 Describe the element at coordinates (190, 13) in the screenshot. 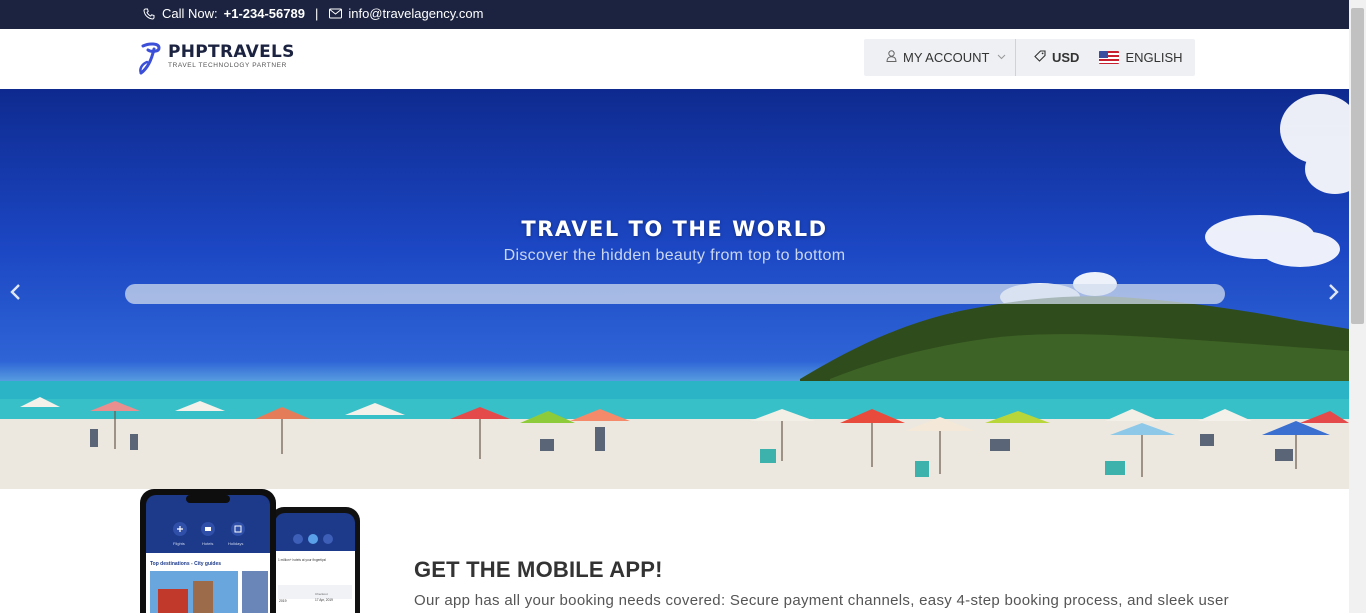

I see `call-now-label: Call Now:` at that location.